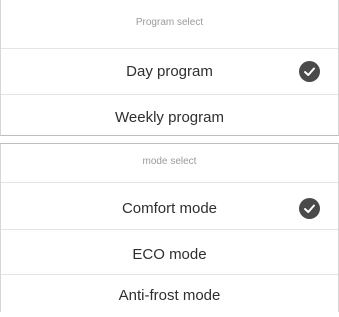 The image size is (339, 317). Describe the element at coordinates (169, 161) in the screenshot. I see `mode-select-header: mode select` at that location.